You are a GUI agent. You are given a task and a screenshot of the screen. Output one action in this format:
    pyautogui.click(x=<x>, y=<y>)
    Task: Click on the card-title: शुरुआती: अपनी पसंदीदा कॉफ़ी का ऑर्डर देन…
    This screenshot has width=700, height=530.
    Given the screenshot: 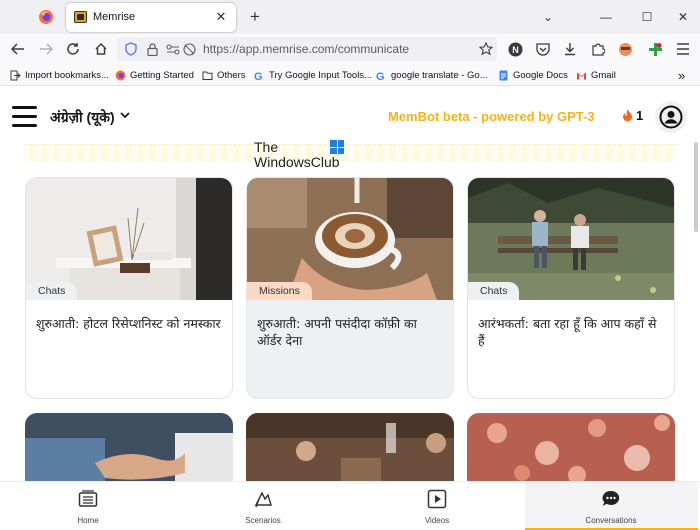 What is the action you would take?
    pyautogui.click(x=337, y=332)
    